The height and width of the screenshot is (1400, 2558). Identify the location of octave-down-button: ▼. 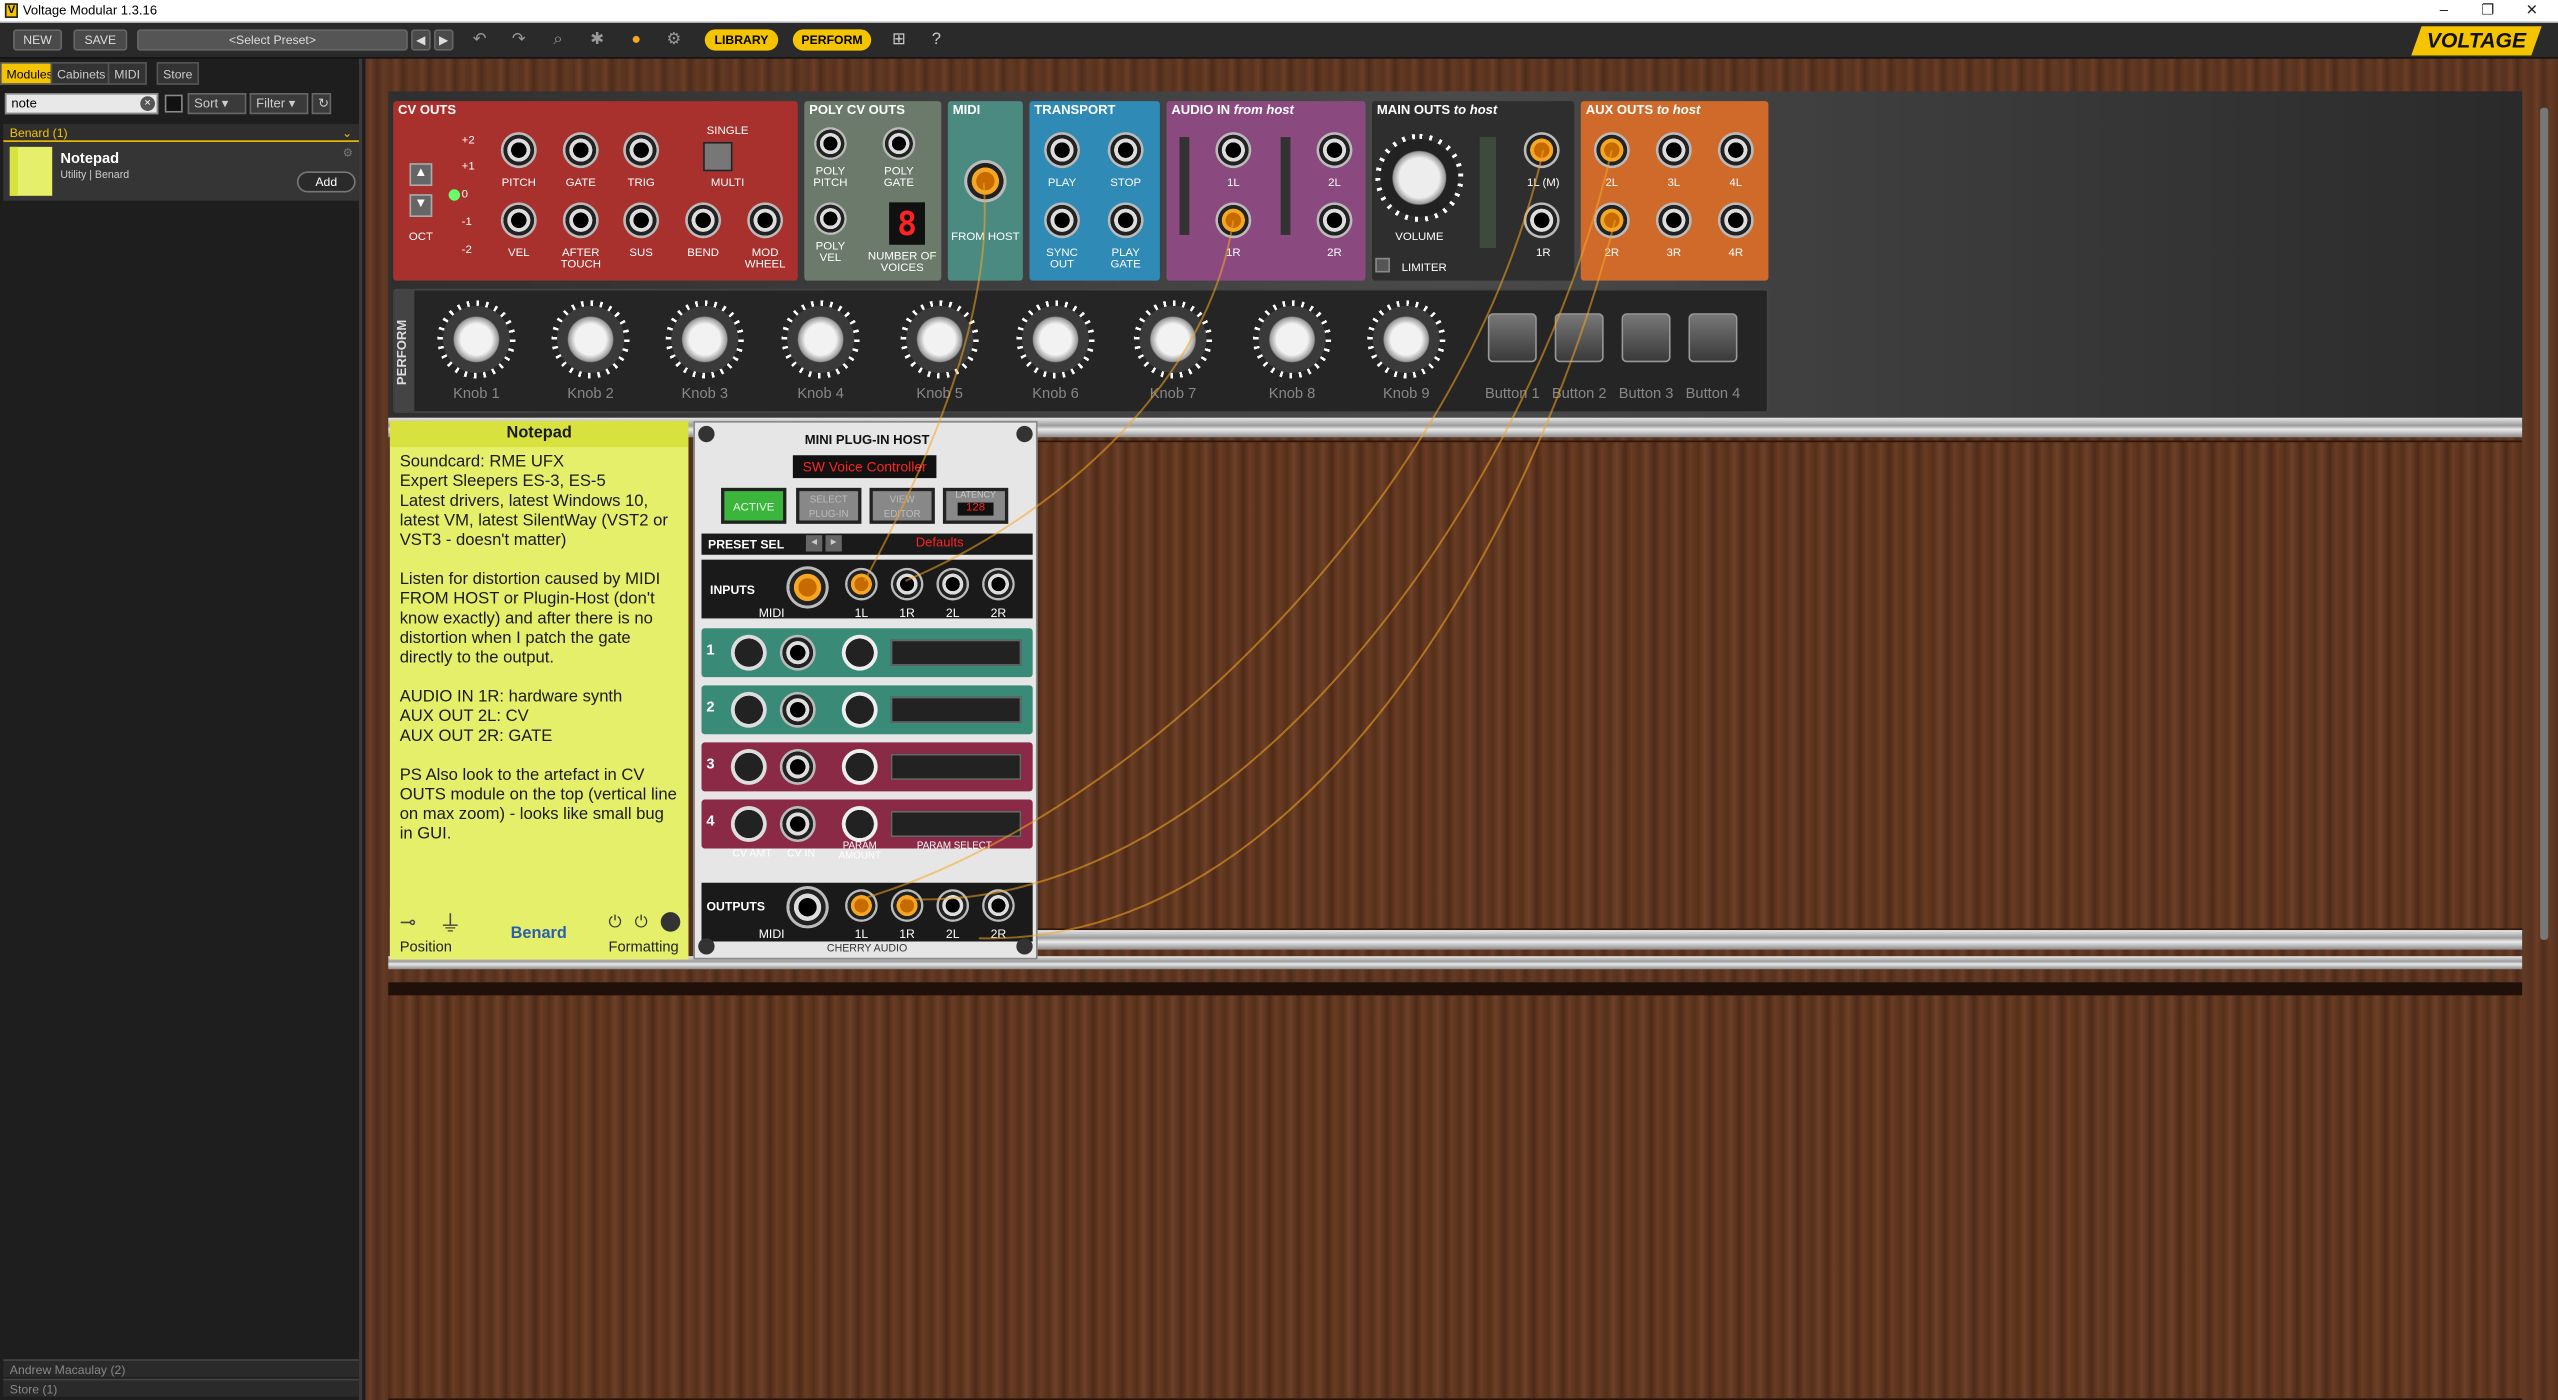
(421, 206).